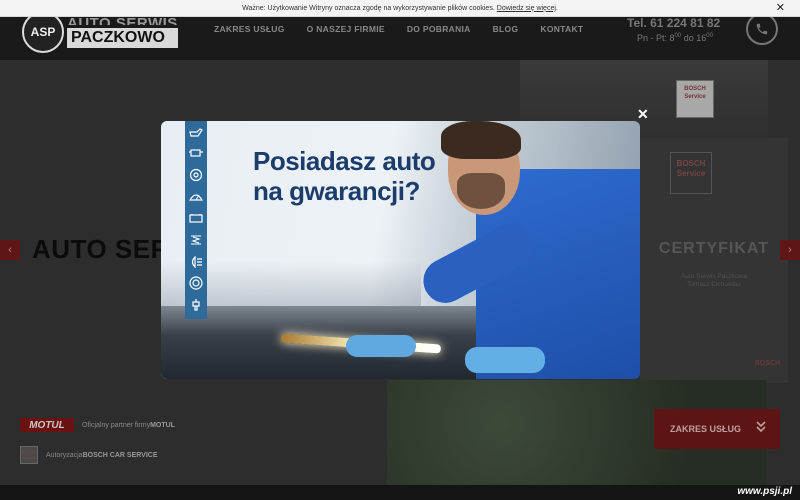 The image size is (800, 500). What do you see at coordinates (249, 29) in the screenshot?
I see `nav-item-services: ZAKRES USŁUG` at bounding box center [249, 29].